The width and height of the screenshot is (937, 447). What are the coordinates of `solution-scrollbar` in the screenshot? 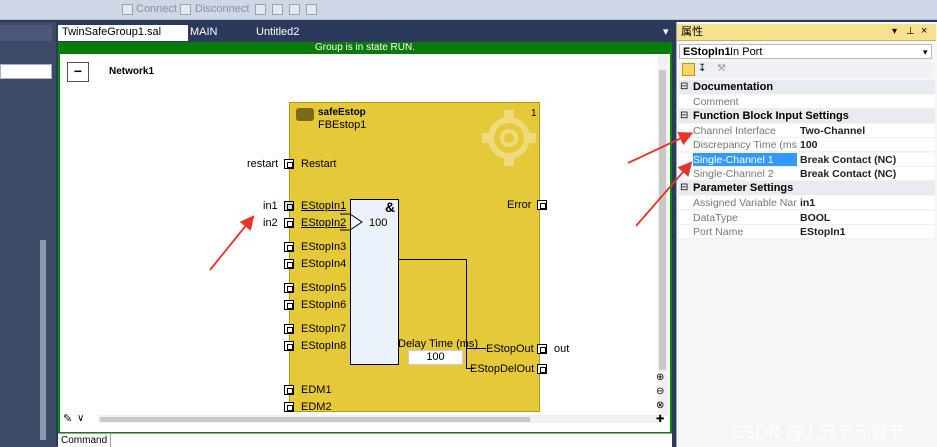 It's located at (43, 340).